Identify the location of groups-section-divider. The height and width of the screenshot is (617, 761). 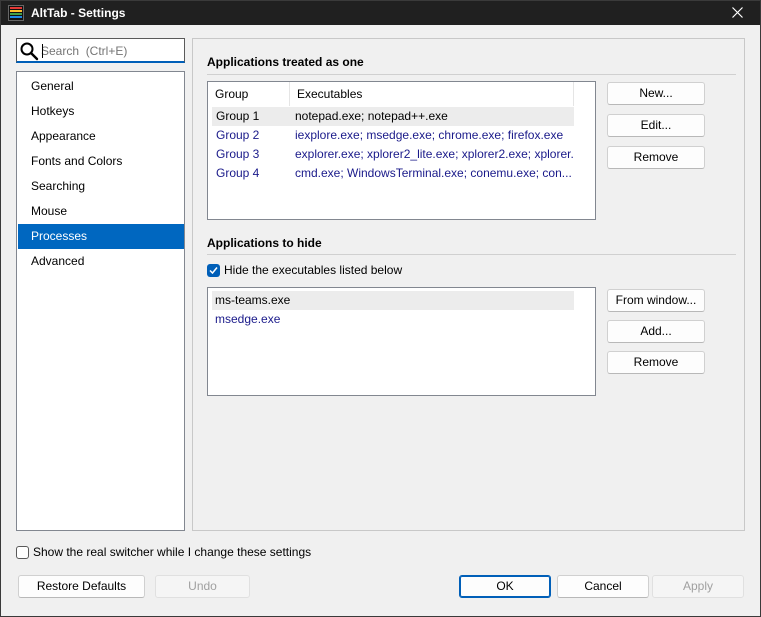
(471, 74).